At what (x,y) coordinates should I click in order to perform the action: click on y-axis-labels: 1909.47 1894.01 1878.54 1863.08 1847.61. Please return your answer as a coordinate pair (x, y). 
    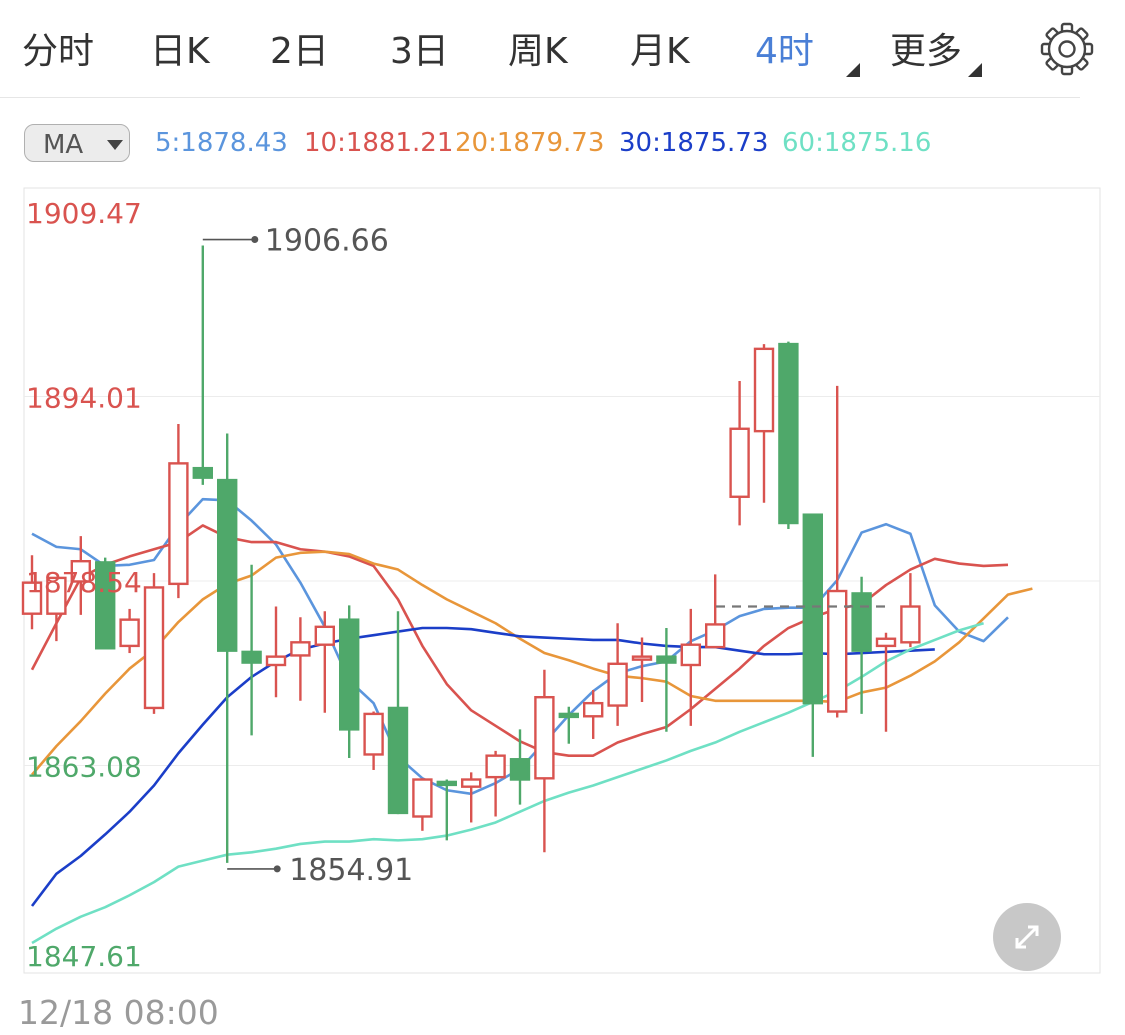
    Looking at the image, I should click on (84, 585).